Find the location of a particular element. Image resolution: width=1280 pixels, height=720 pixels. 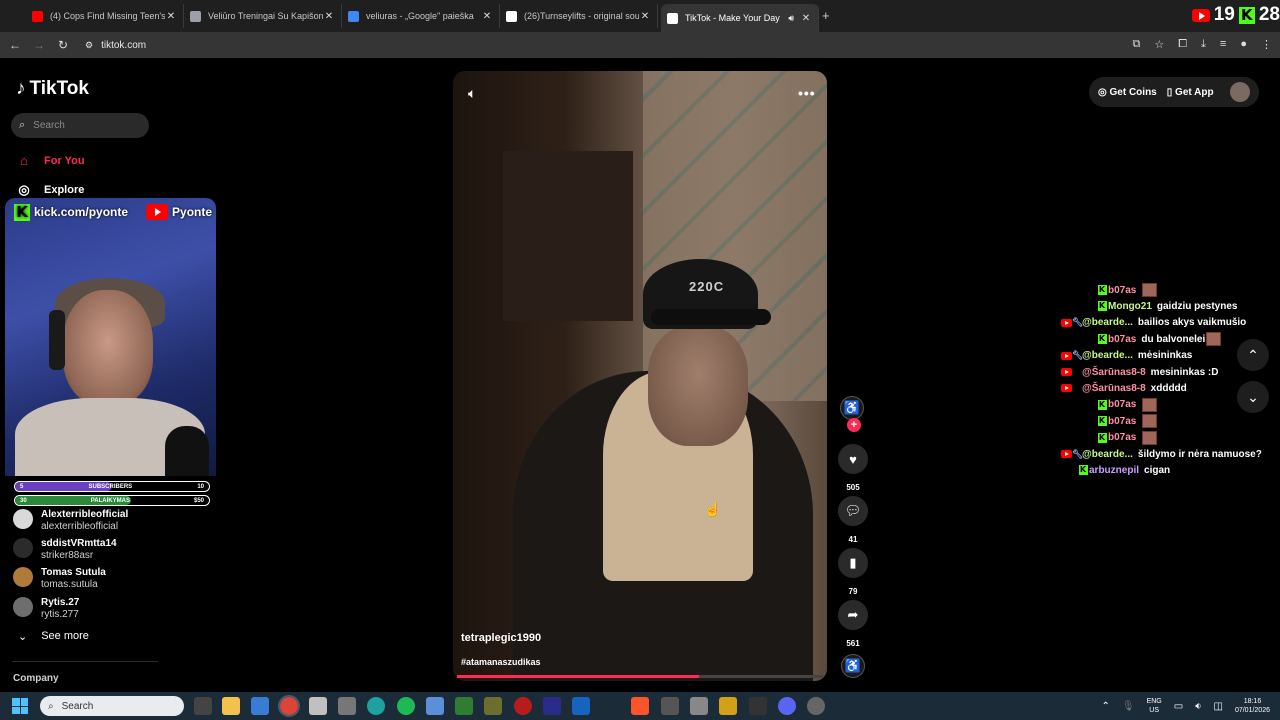

tray-chevron-up-icon: ⌃ is located at coordinates (1105, 706).